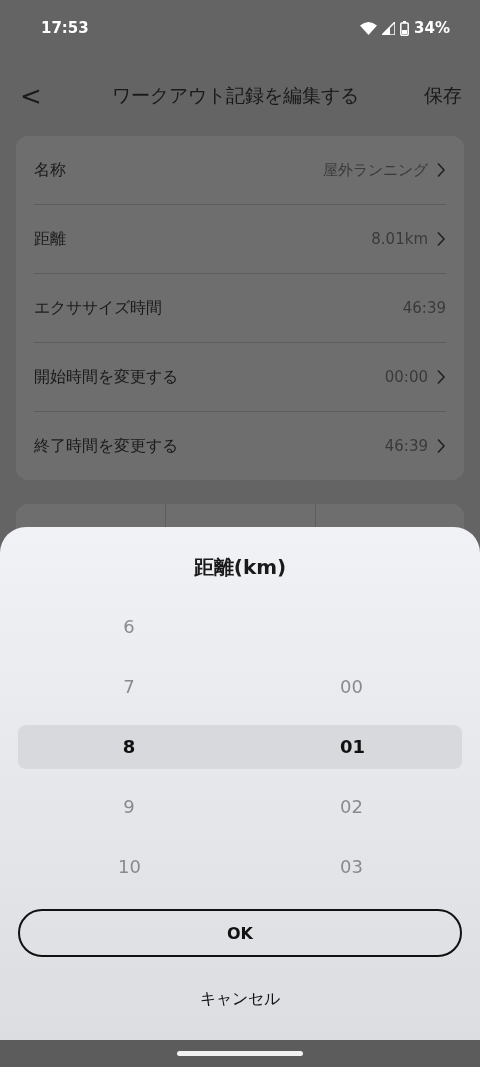  Describe the element at coordinates (31, 96) in the screenshot. I see `back-button: <` at that location.